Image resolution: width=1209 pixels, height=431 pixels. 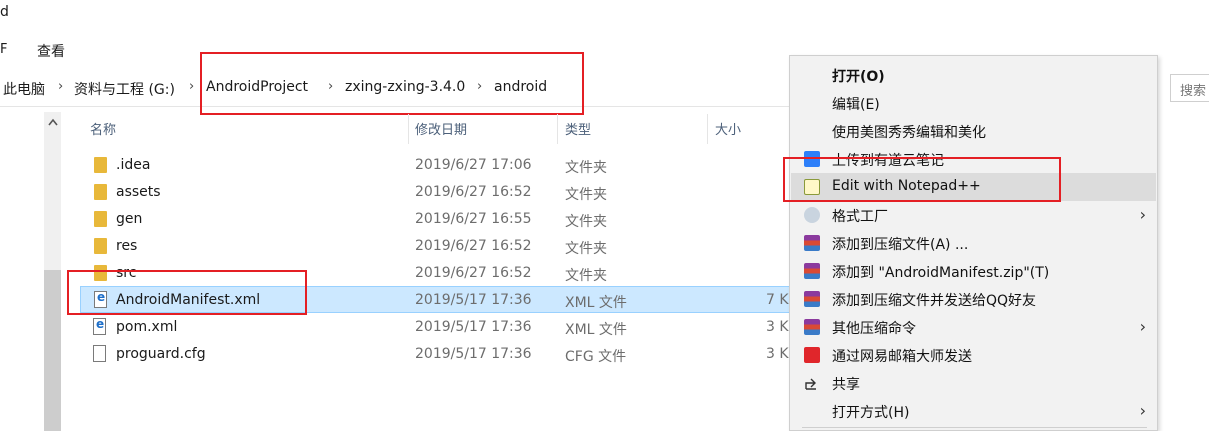 I want to click on nav-pane-scroll-thumb, so click(x=52, y=350).